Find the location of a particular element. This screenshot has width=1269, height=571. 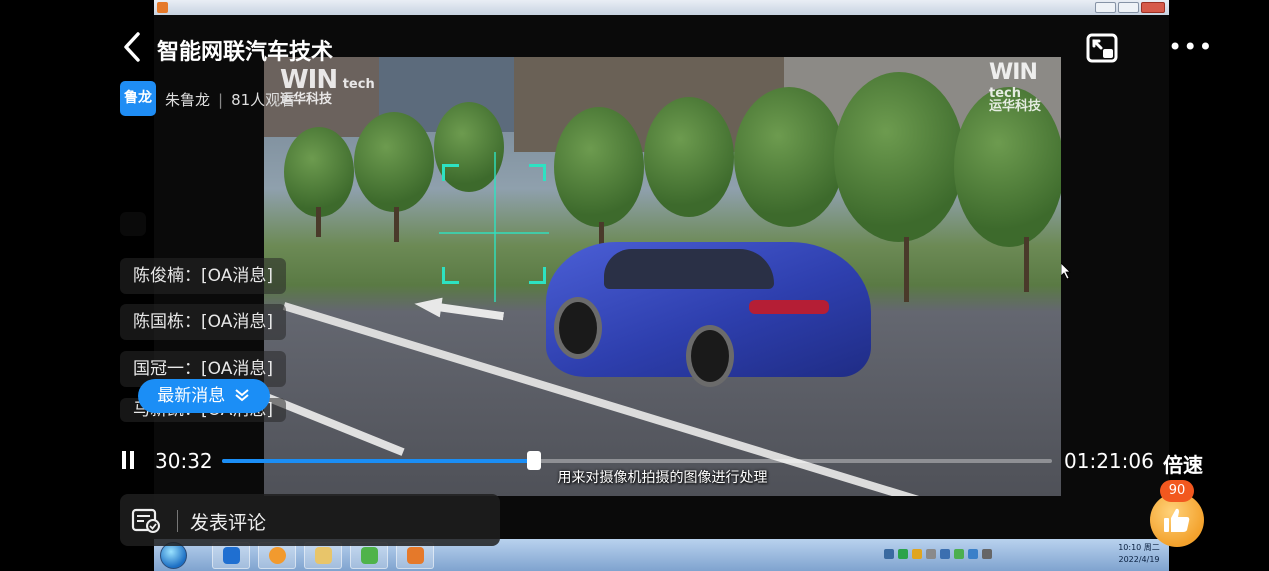

avatar: 鲁龙 is located at coordinates (138, 98).